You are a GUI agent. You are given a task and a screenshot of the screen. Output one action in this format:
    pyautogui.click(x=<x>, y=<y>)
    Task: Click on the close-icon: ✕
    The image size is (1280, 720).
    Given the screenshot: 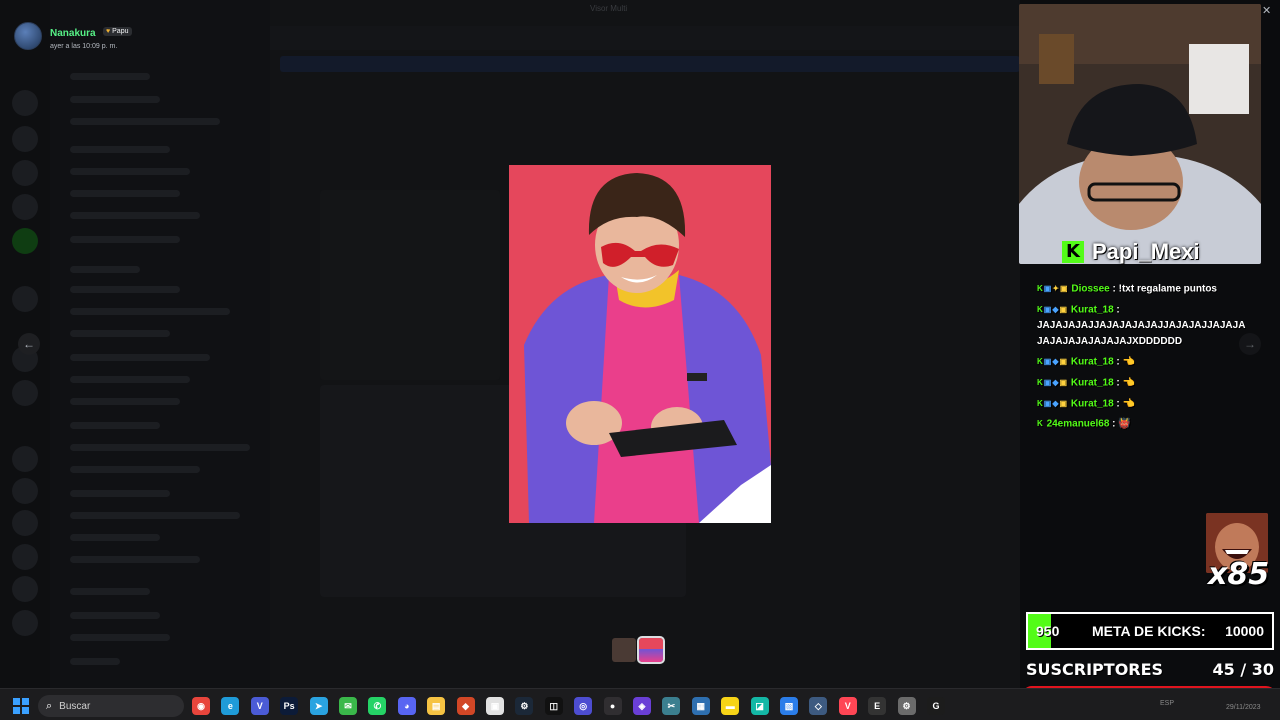 What is the action you would take?
    pyautogui.click(x=1266, y=10)
    